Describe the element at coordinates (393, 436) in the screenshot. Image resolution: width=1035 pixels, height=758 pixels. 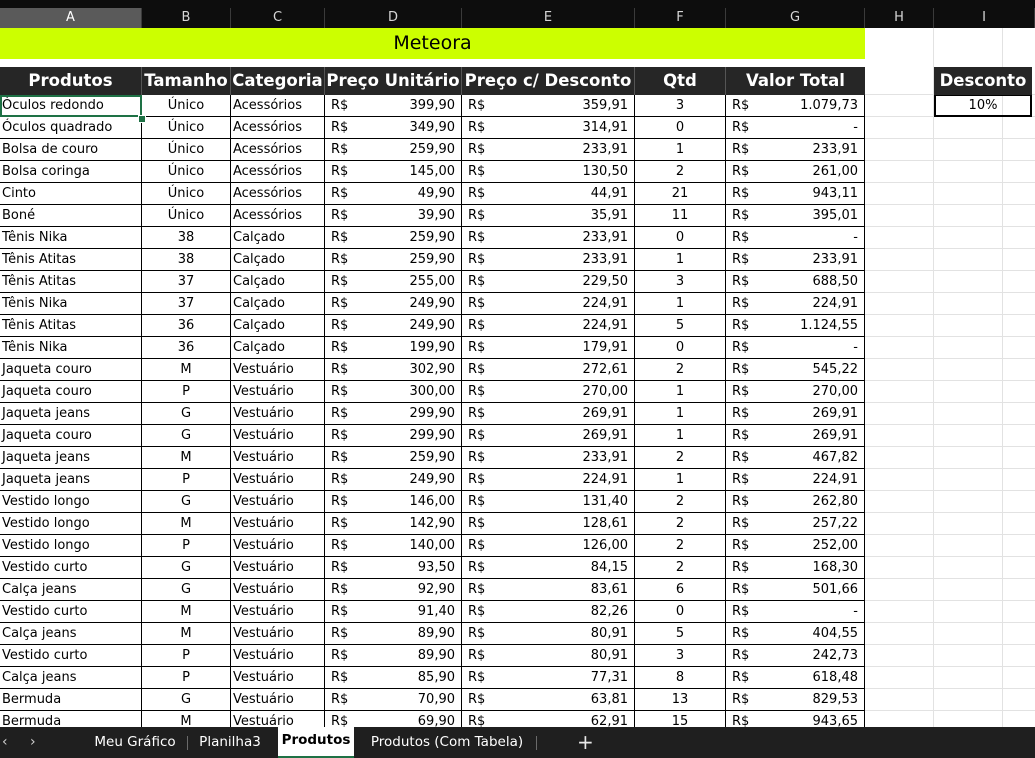
I see `cell-preco-unitario: R$ 299,90` at that location.